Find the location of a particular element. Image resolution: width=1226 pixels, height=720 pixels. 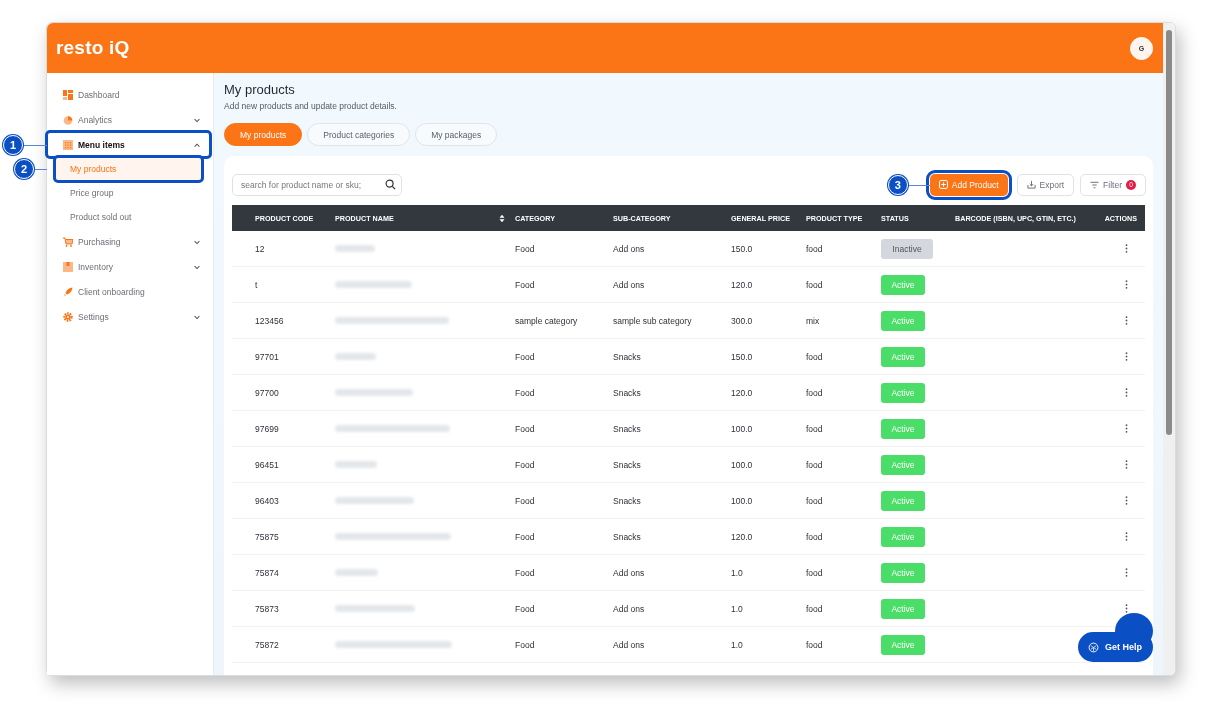

submenu-item: Product sold out is located at coordinates (128, 217).